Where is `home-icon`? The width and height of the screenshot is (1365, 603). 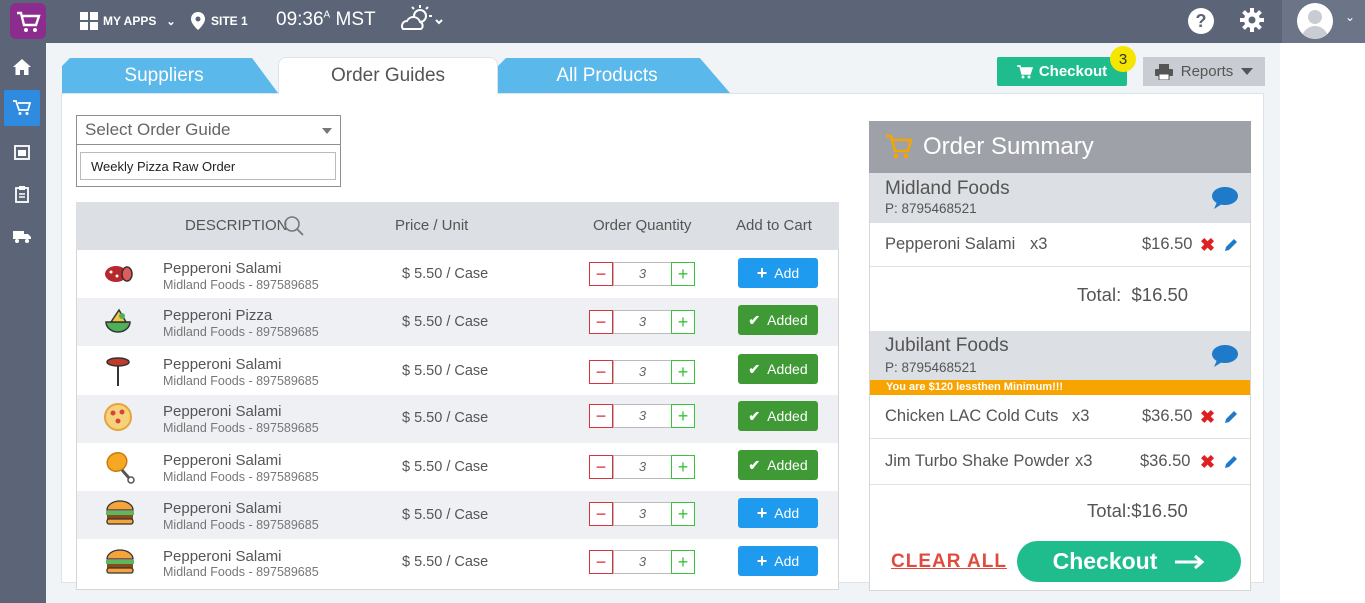
home-icon is located at coordinates (22, 67).